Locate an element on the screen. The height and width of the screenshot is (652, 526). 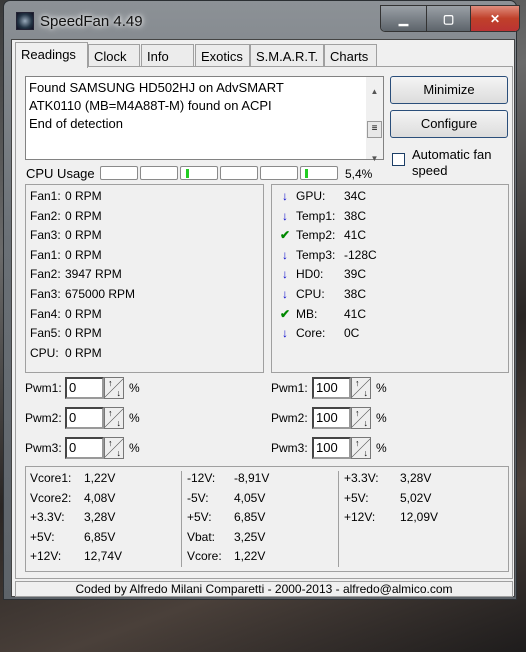
temp-label: GPU: is located at coordinates (311, 196).